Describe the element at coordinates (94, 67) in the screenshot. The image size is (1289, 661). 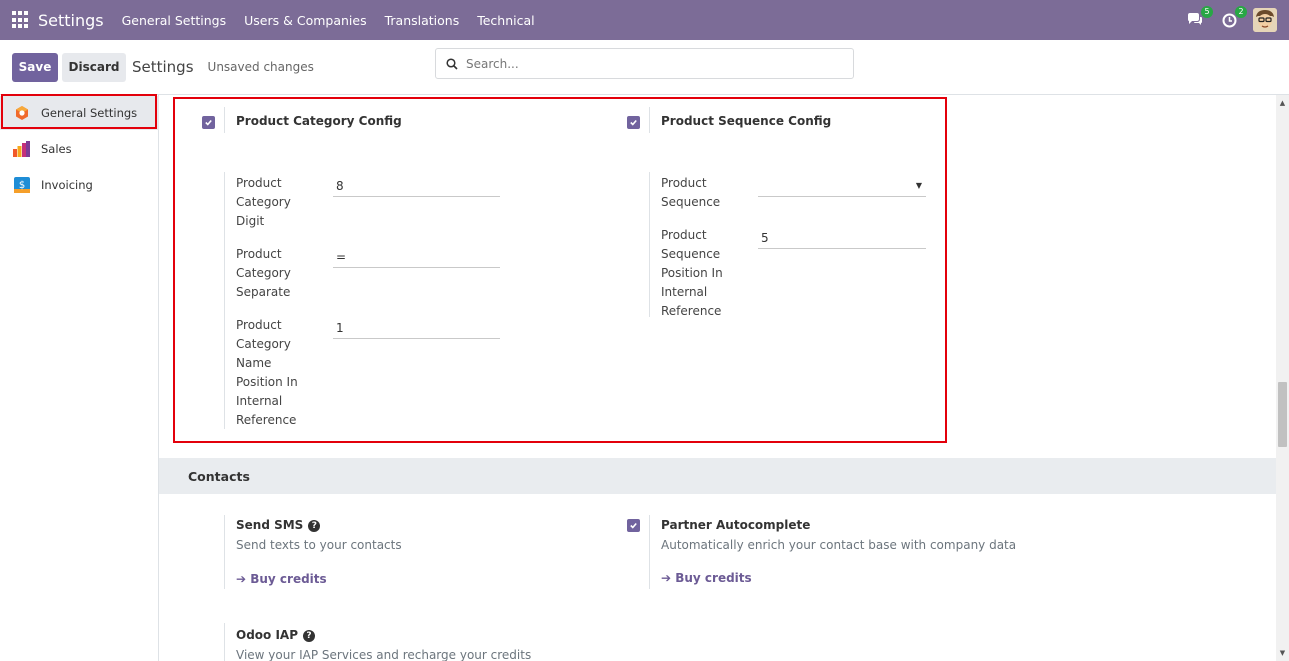
I see `discard-button: Discard` at that location.